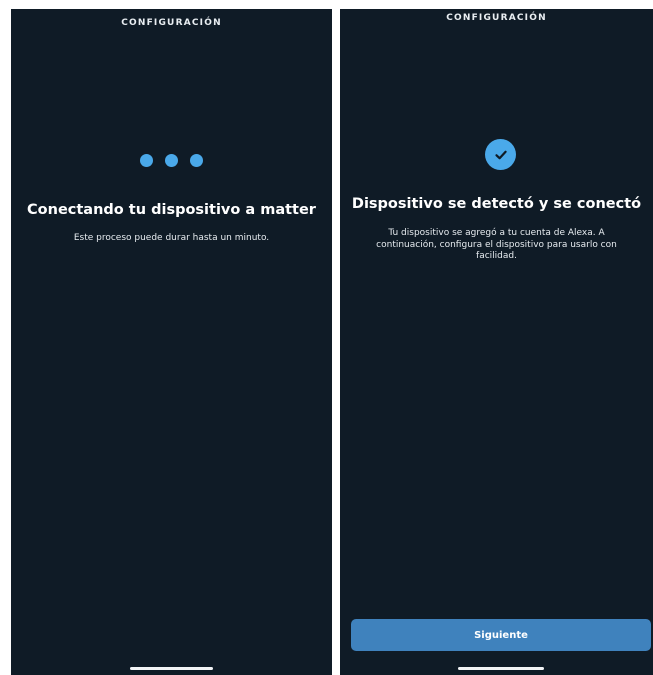  I want to click on checkmark-icon, so click(500, 154).